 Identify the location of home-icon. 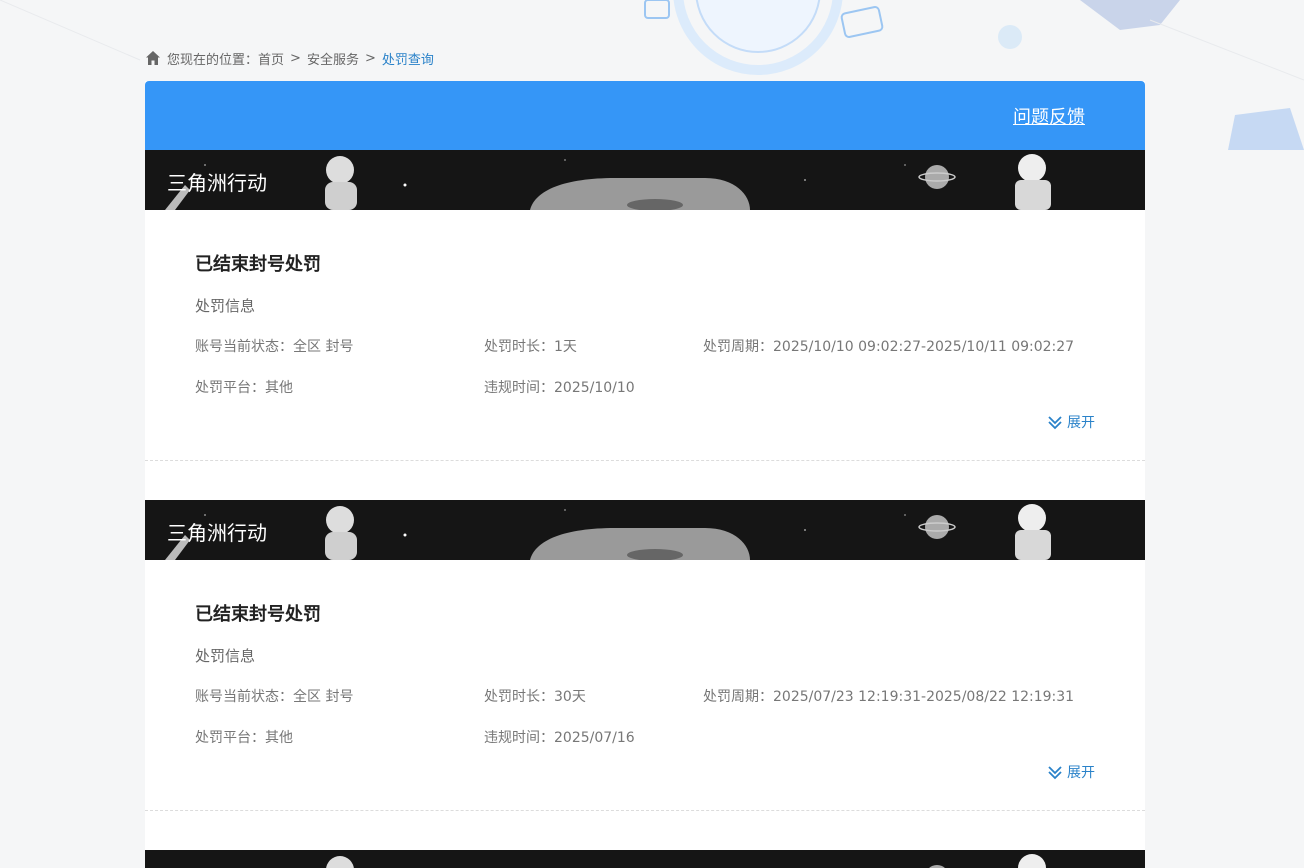
(153, 58).